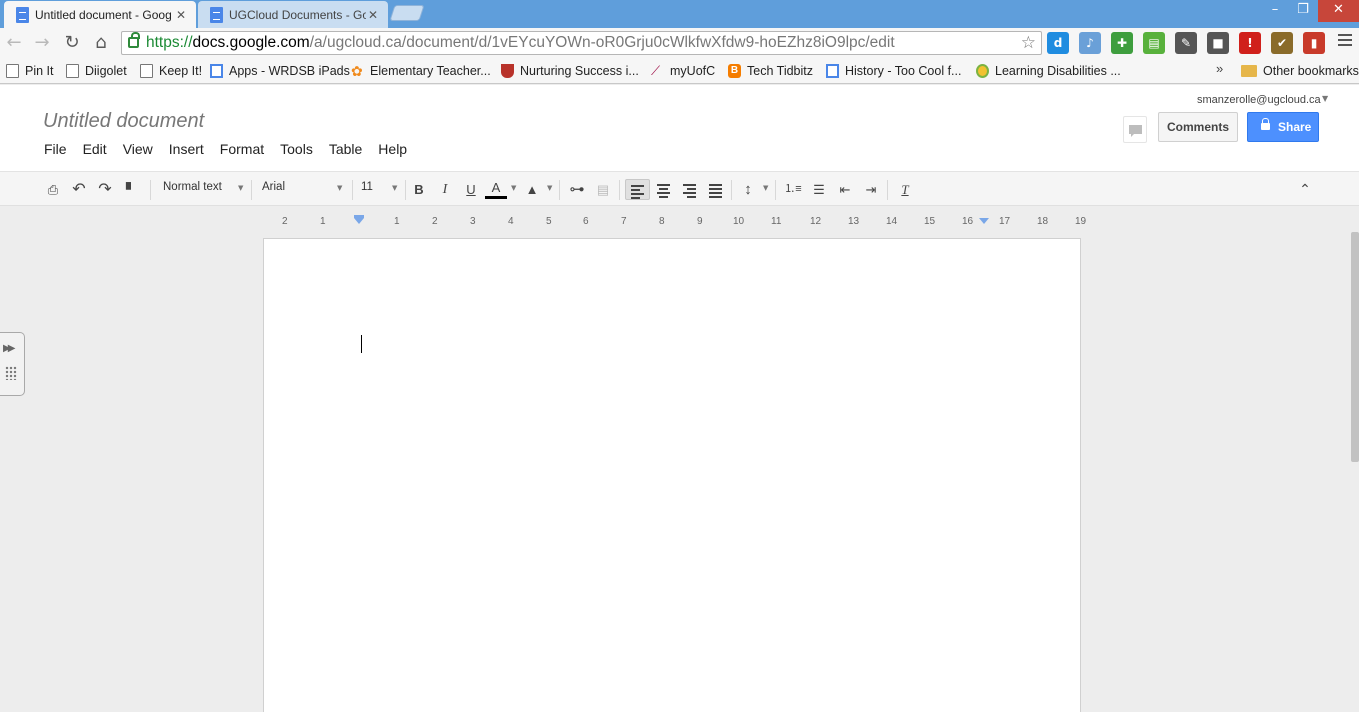  What do you see at coordinates (1090, 43) in the screenshot?
I see `speaker-icon: ♪` at bounding box center [1090, 43].